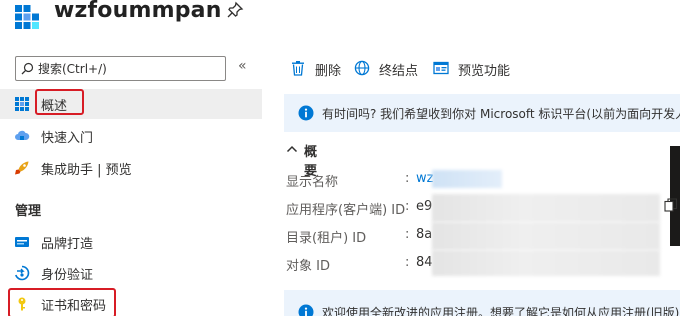 The image size is (680, 316). What do you see at coordinates (22, 135) in the screenshot?
I see `quickstart-cloud-icon` at bounding box center [22, 135].